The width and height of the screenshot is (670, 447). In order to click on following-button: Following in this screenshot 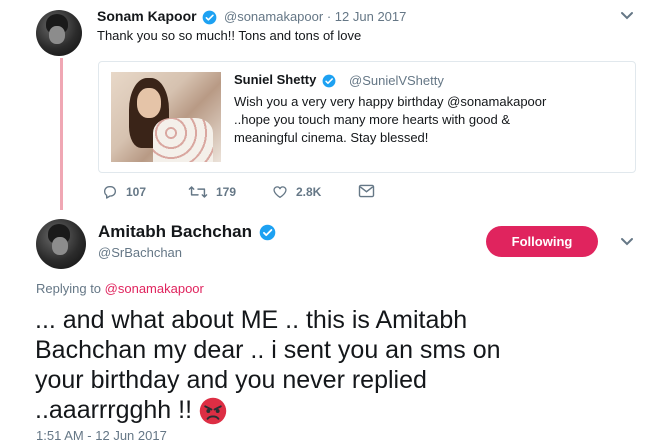, I will do `click(542, 241)`.